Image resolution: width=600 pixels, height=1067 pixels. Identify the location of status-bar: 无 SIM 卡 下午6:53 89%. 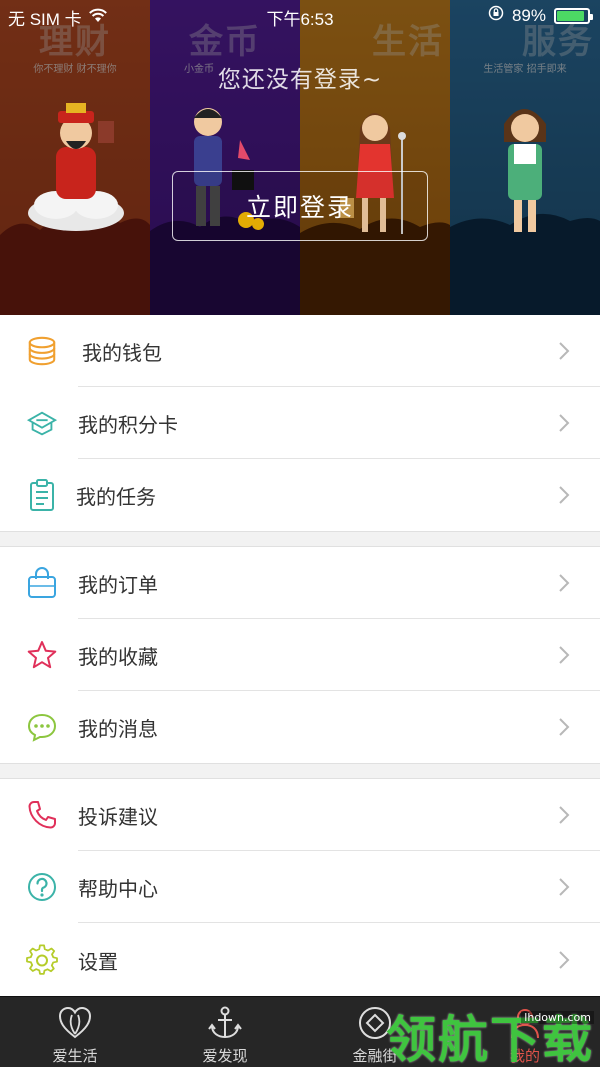
(300, 16).